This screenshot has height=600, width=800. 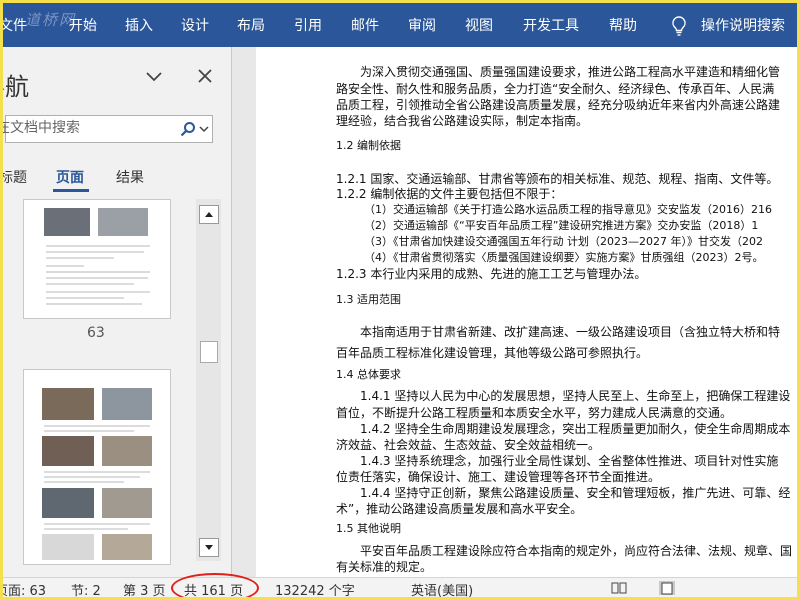 I want to click on doc-line: 本指南适用于甘肃省新建、改扩建高速、一级公路建设项目（含独立特大桥和特, so click(x=570, y=332).